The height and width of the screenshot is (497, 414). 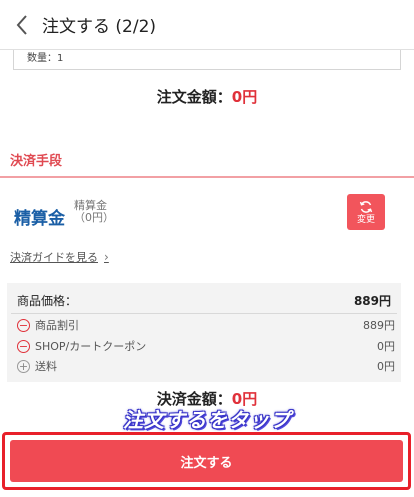 I want to click on shipping-value: 0円, so click(x=386, y=366).